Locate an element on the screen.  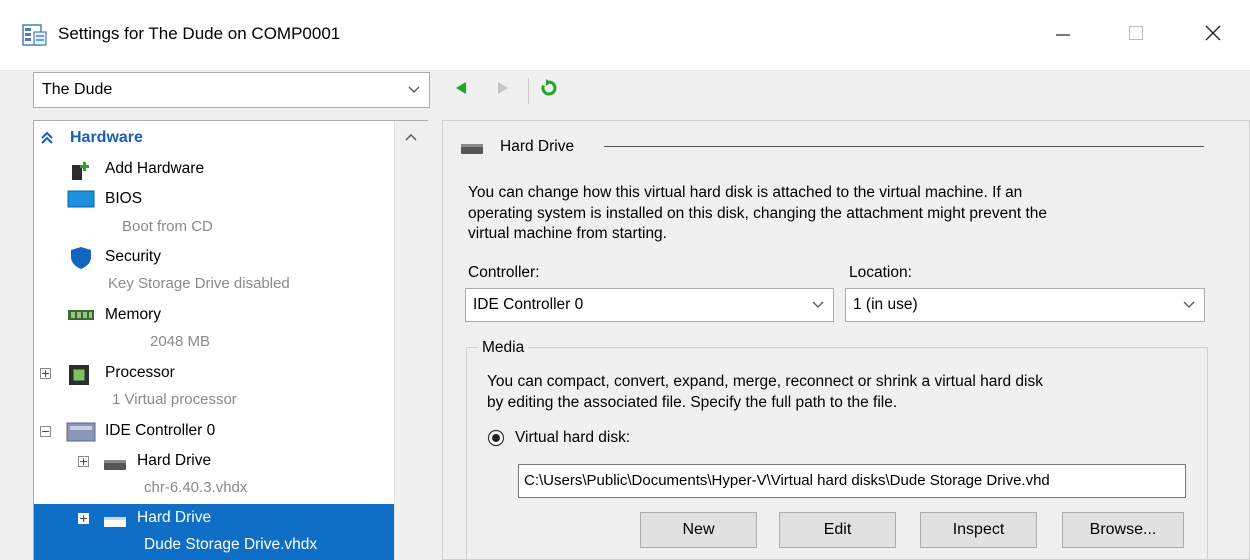
processor-sublabel: 1 Virtual processor is located at coordinates (174, 399).